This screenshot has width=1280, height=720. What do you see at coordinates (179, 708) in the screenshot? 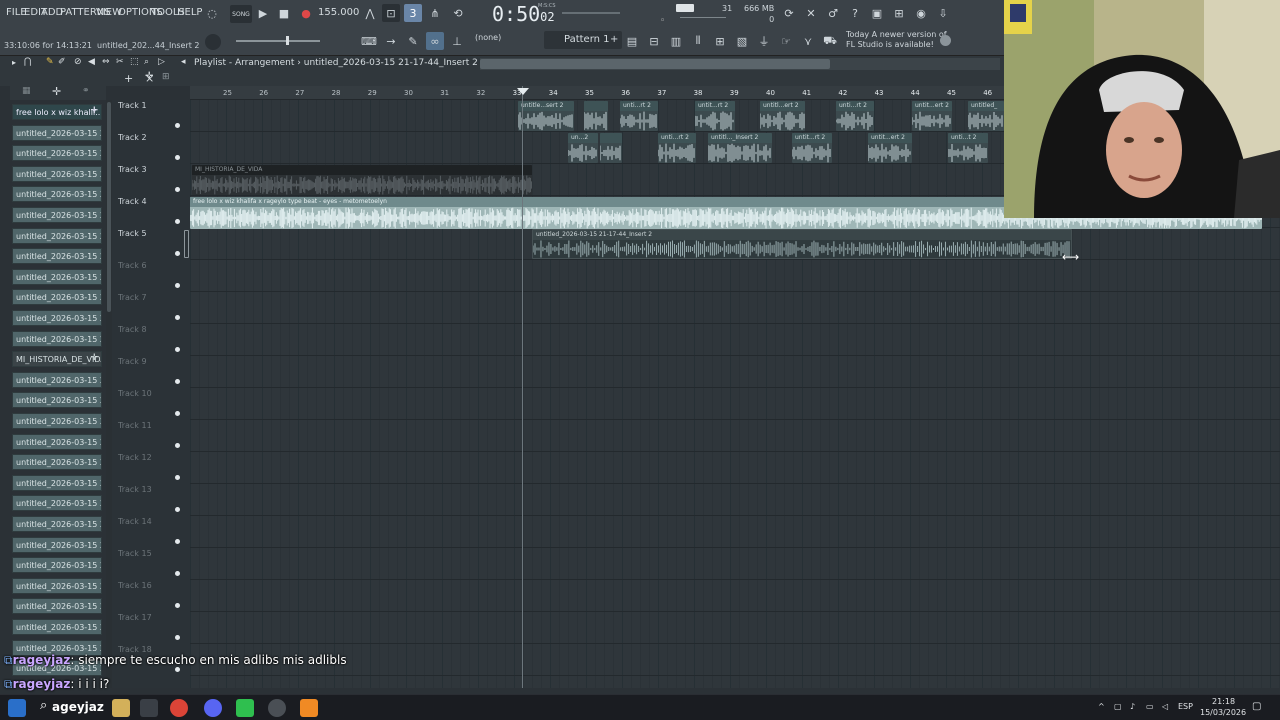
I see `chrome-icon` at bounding box center [179, 708].